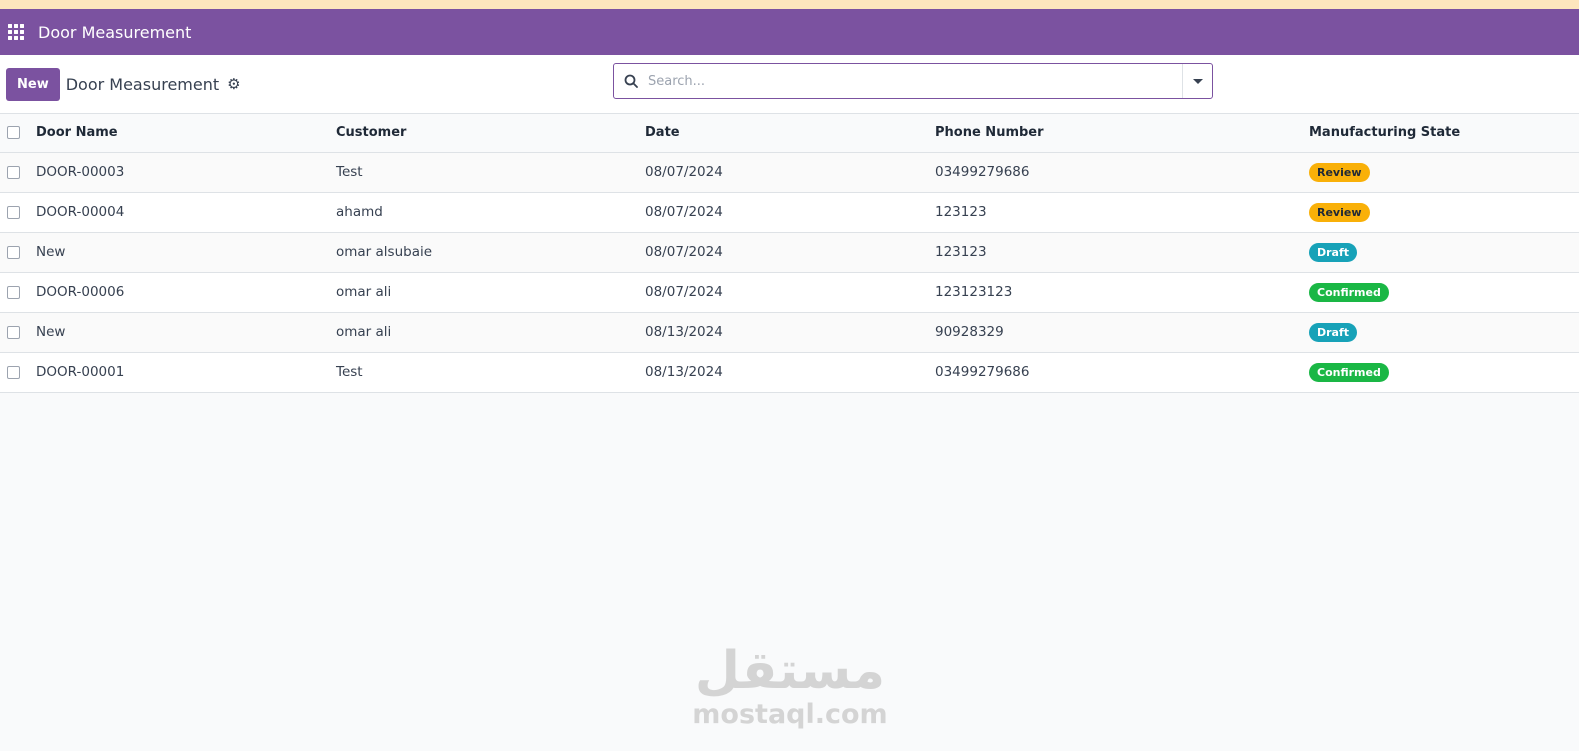  What do you see at coordinates (16, 32) in the screenshot?
I see `apps-grid-icon` at bounding box center [16, 32].